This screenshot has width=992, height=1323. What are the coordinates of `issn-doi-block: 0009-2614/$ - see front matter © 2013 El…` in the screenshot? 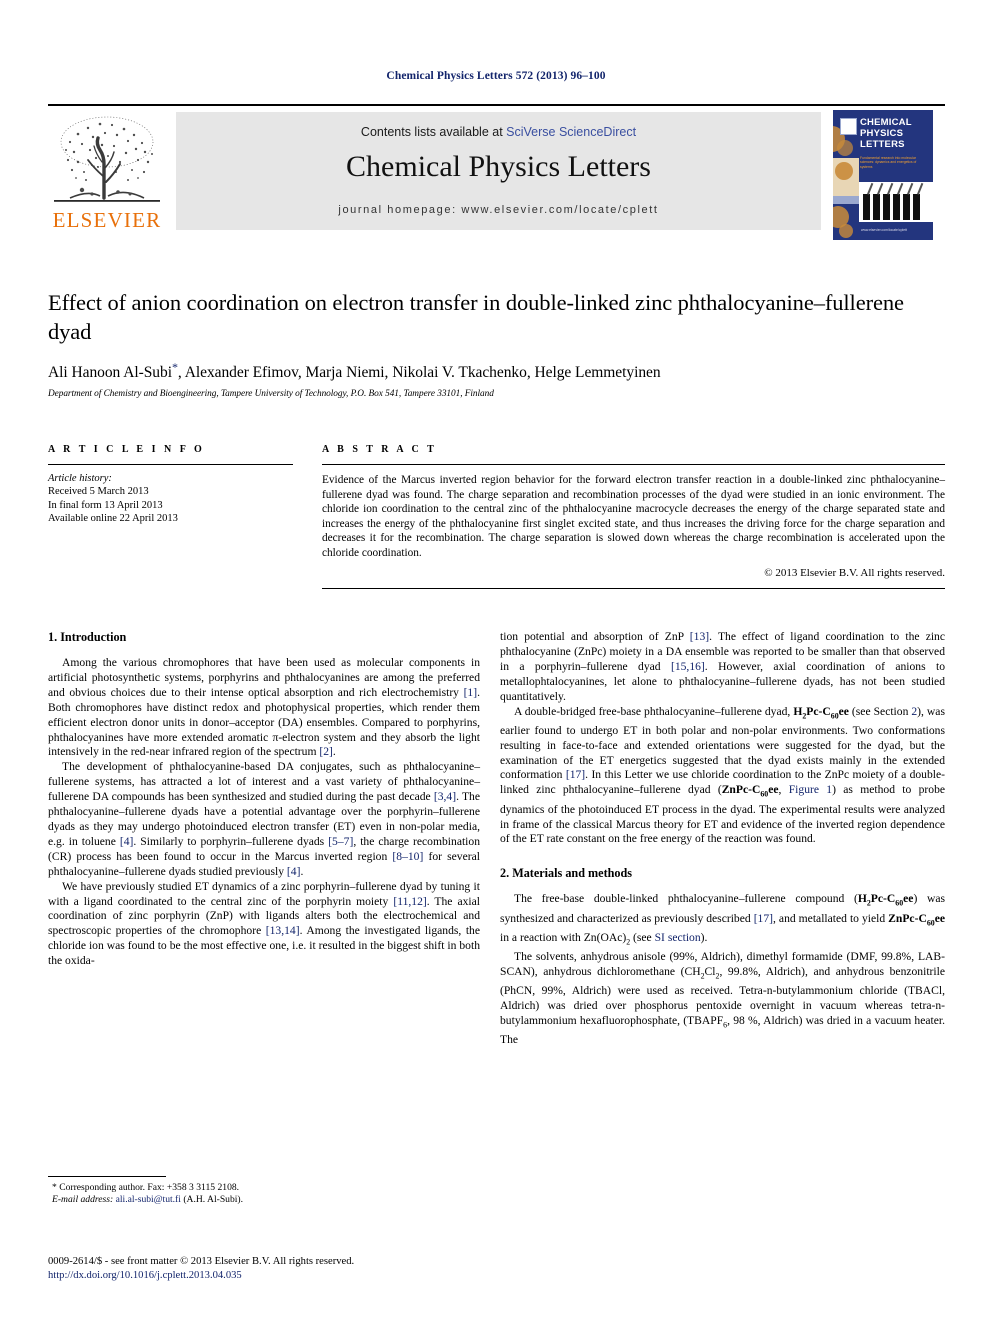 It's located at (283, 1269).